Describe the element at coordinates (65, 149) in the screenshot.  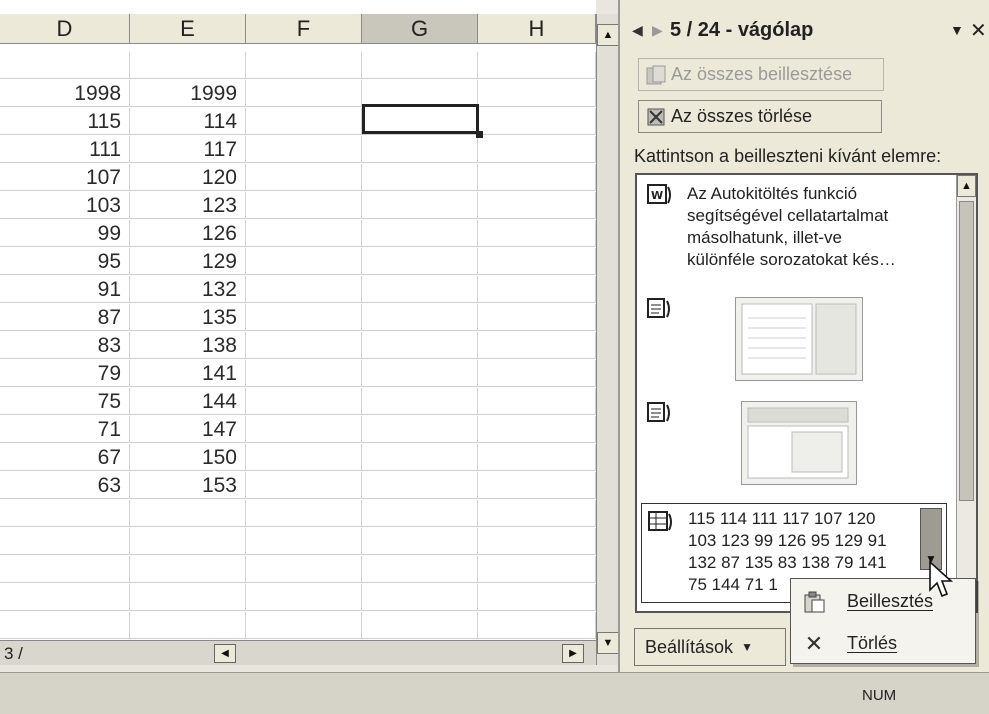
I see `cell: 111` at that location.